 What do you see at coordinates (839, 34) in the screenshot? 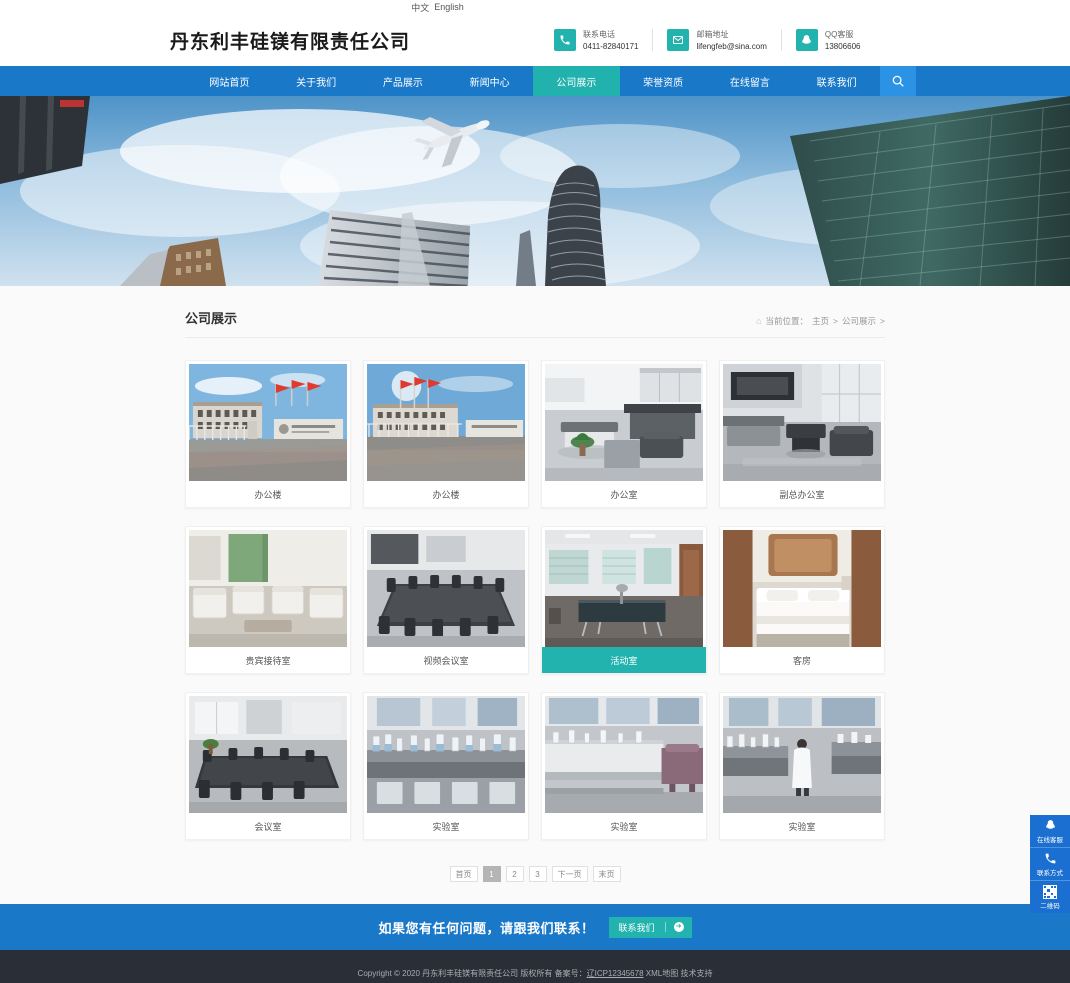
I see `contact-qq-label: QQ客服` at bounding box center [839, 34].